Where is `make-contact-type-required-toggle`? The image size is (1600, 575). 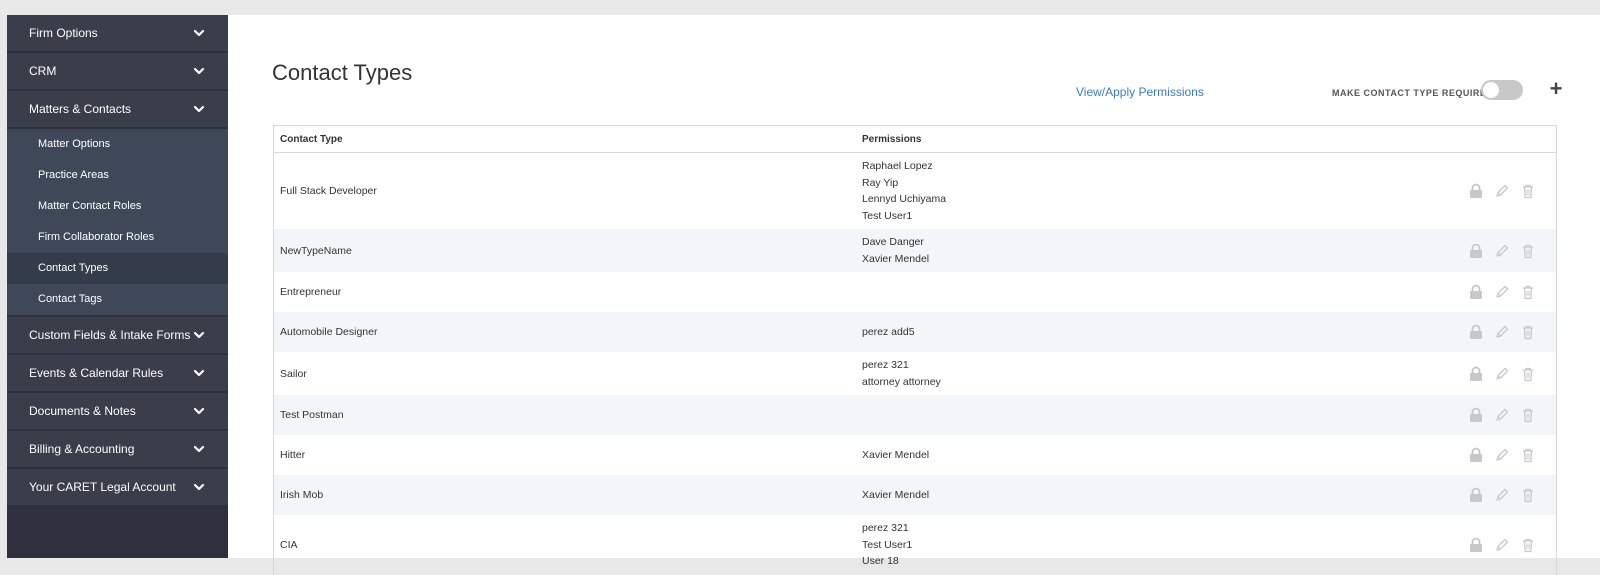
make-contact-type-required-toggle is located at coordinates (1502, 90).